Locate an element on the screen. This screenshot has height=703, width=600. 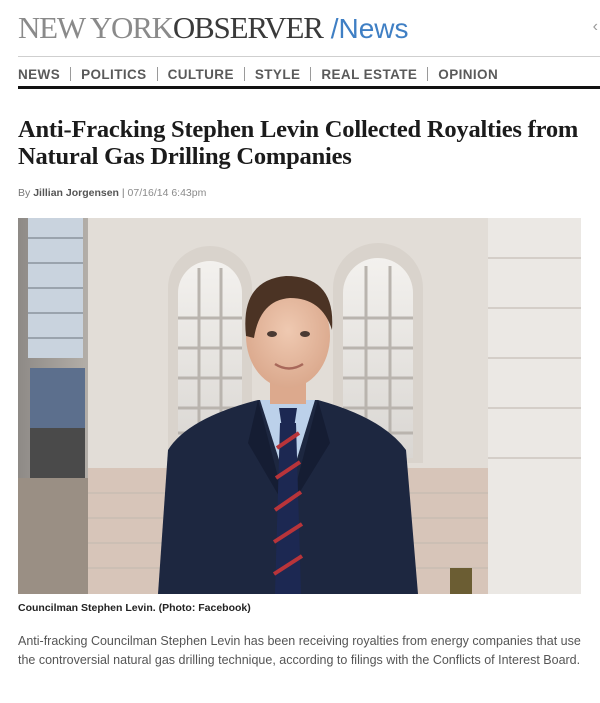
nav-item-culture: CULTURE is located at coordinates (201, 74).